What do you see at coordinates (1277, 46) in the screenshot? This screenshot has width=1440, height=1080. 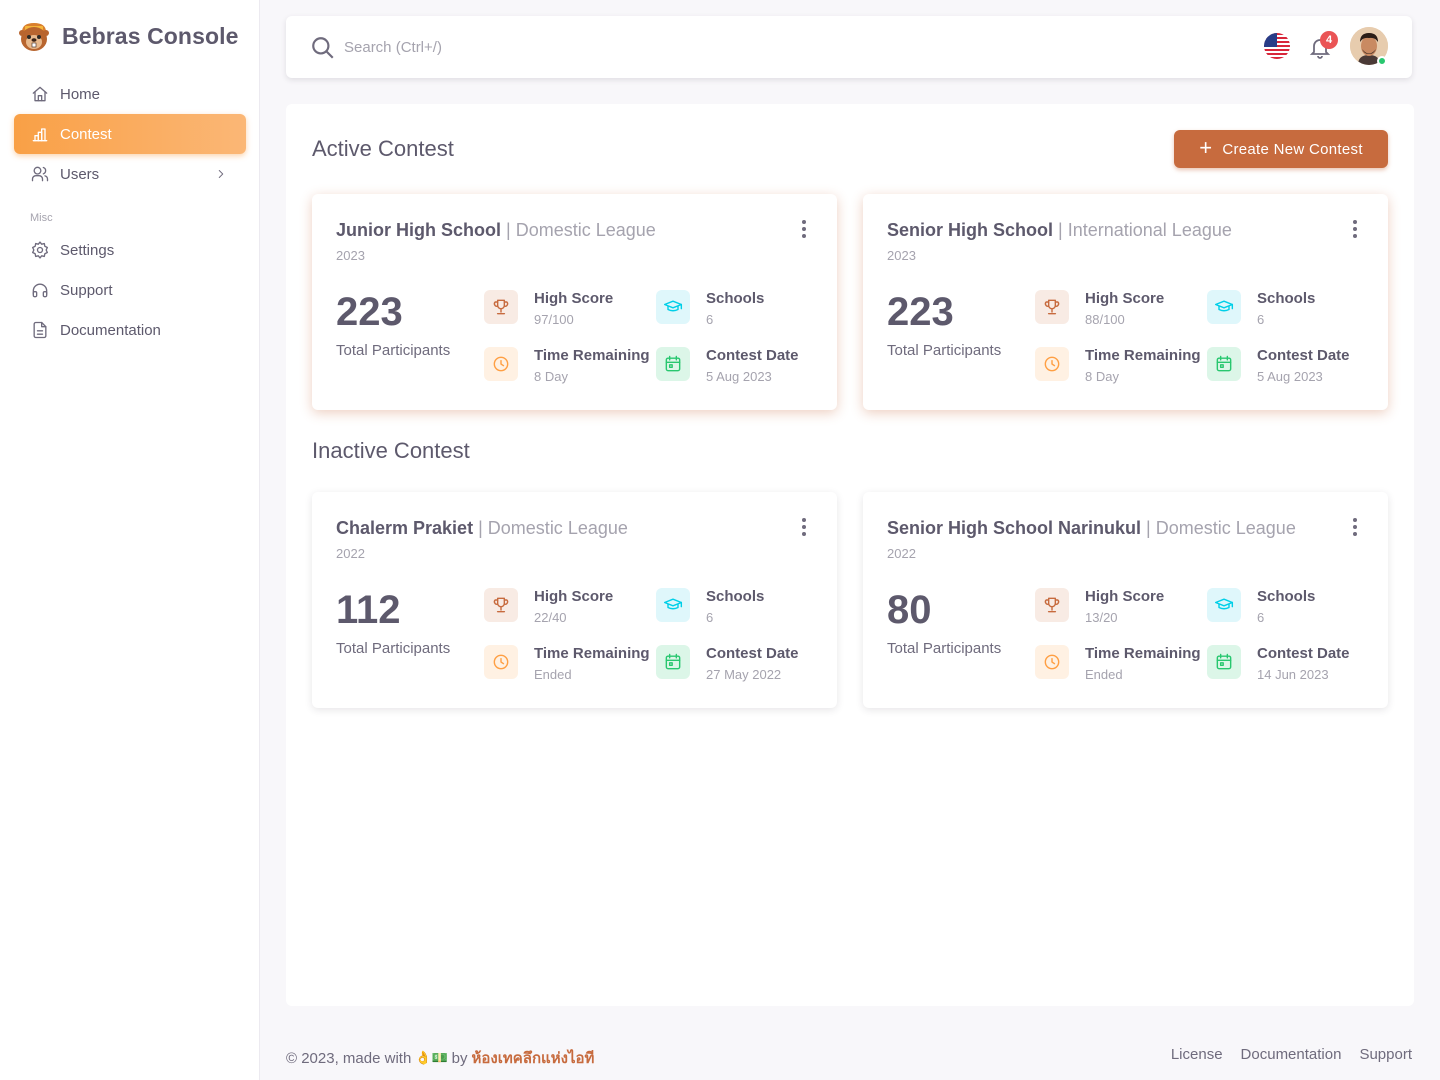 I see `us-flag-icon` at bounding box center [1277, 46].